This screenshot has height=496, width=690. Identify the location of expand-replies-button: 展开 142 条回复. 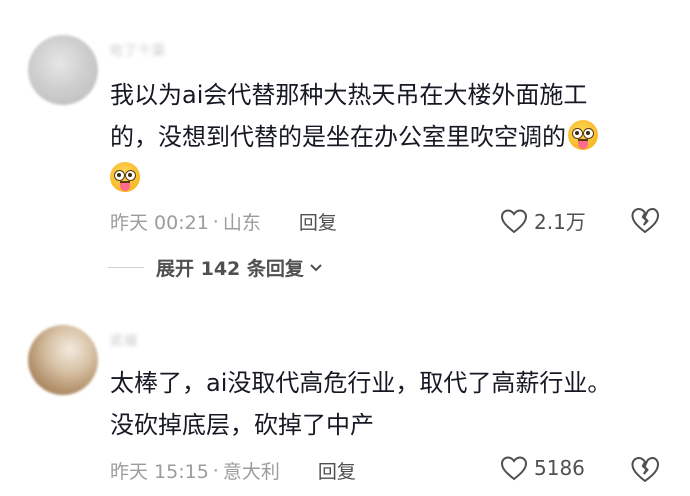
(216, 267).